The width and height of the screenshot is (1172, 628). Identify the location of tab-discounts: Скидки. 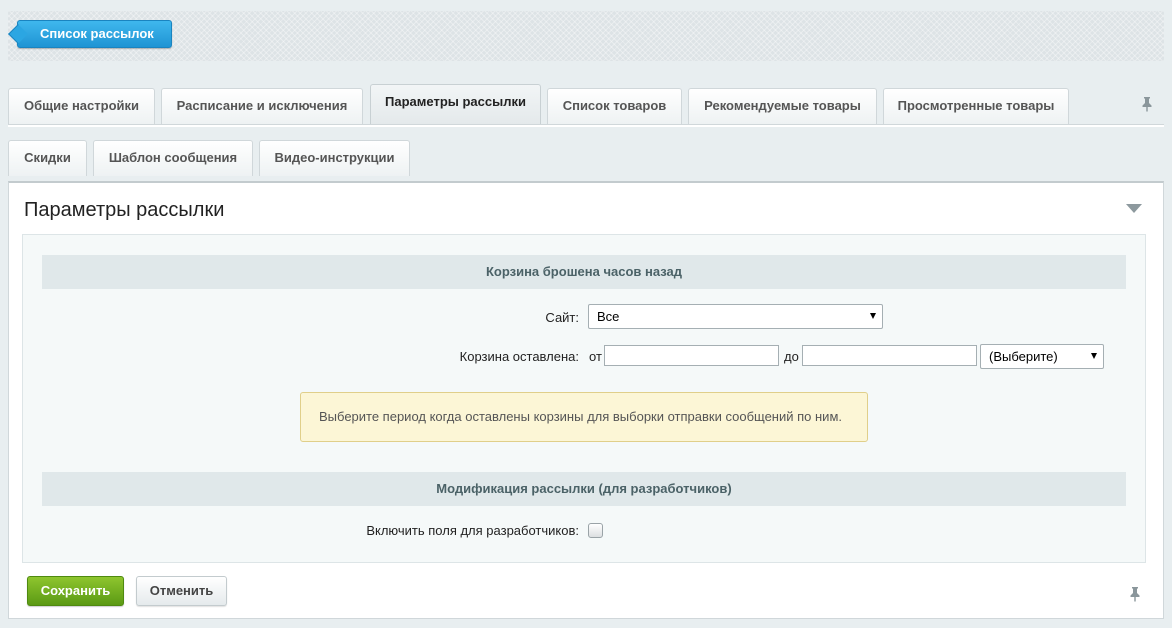
(47, 158).